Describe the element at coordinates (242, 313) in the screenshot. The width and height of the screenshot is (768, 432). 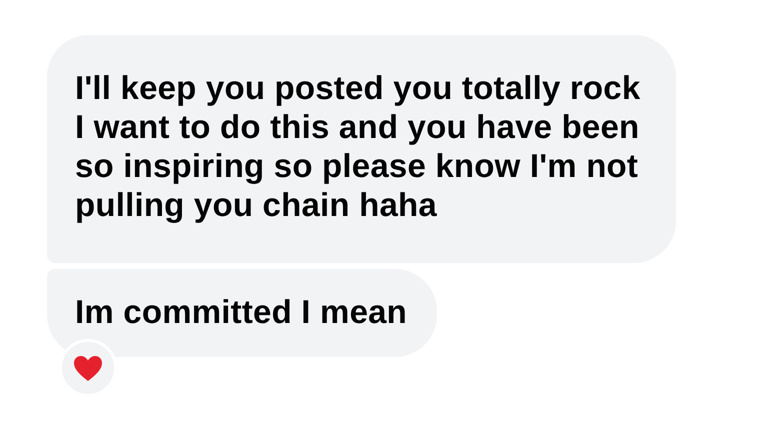
I see `message-bubble: Im committed I mean` at that location.